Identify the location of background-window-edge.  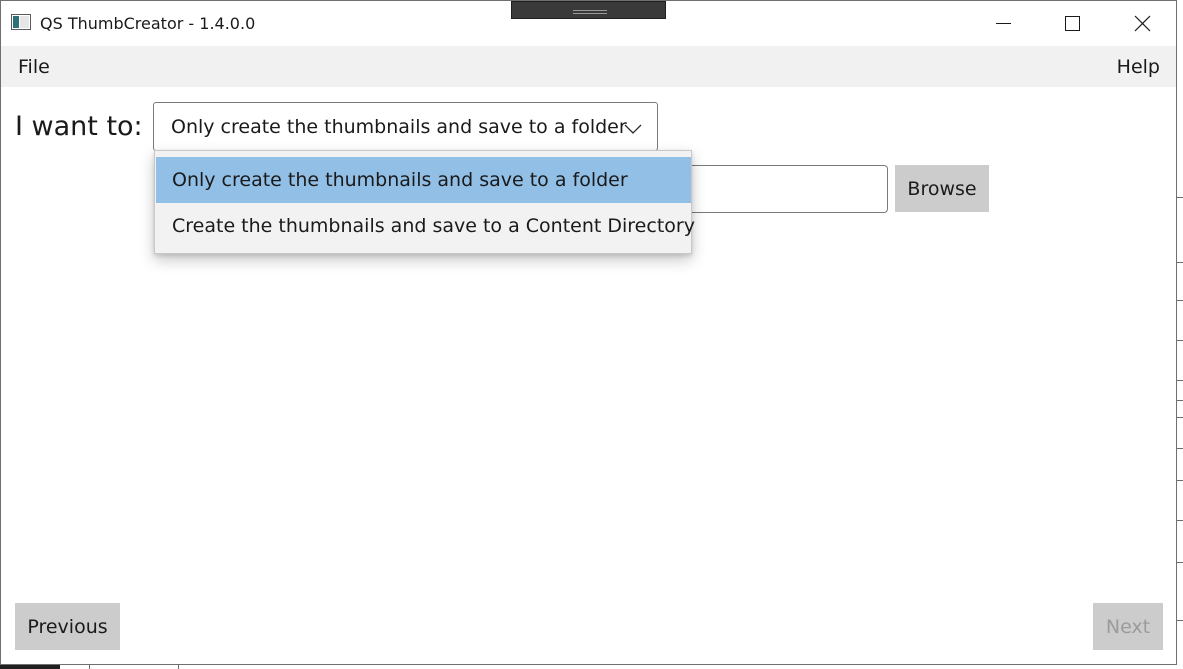
(1179, 334).